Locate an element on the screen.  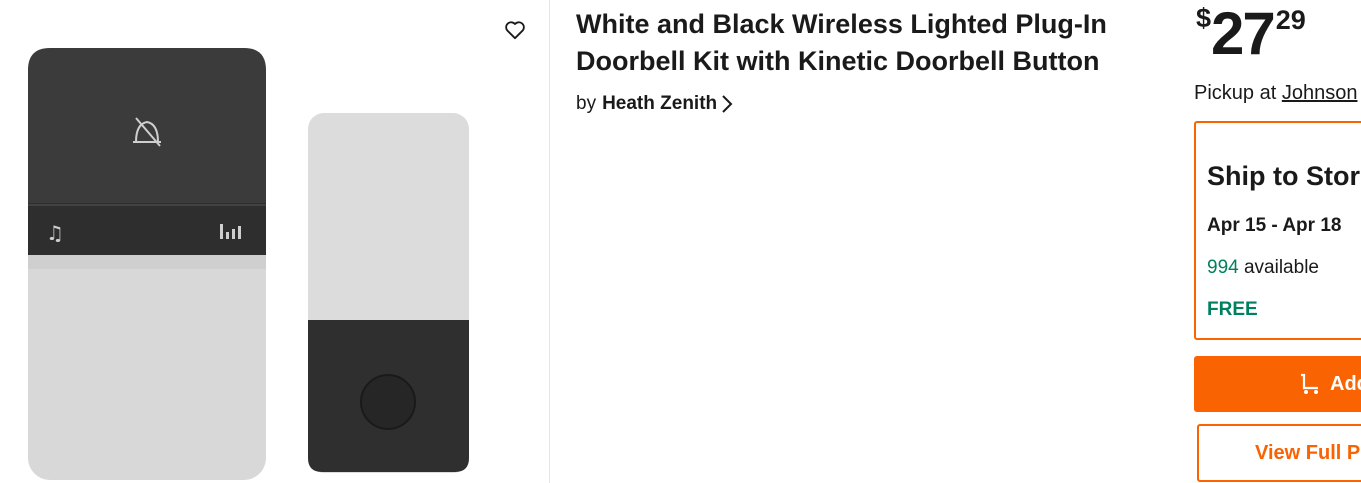
available-count: 994 is located at coordinates (1223, 267).